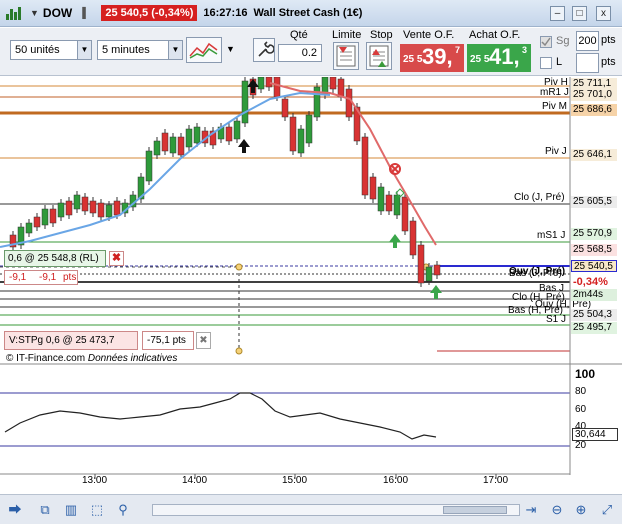 The width and height of the screenshot is (622, 524). Describe the element at coordinates (587, 63) in the screenshot. I see `l-points-input` at that location.